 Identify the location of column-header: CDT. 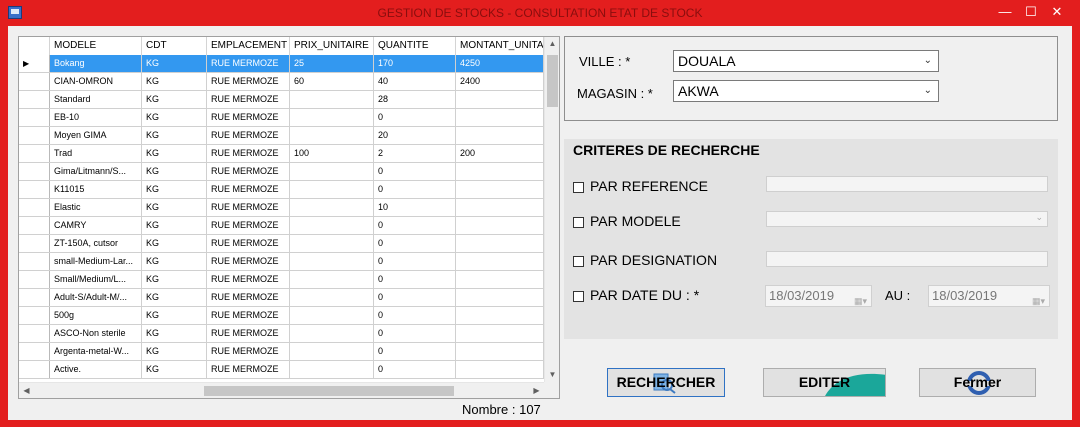
(174, 46).